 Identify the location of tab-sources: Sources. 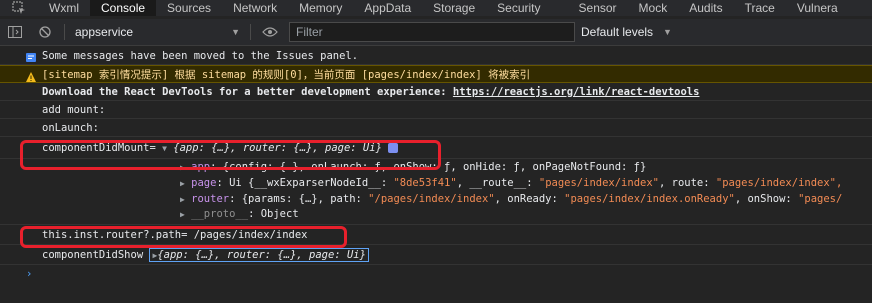
(189, 8).